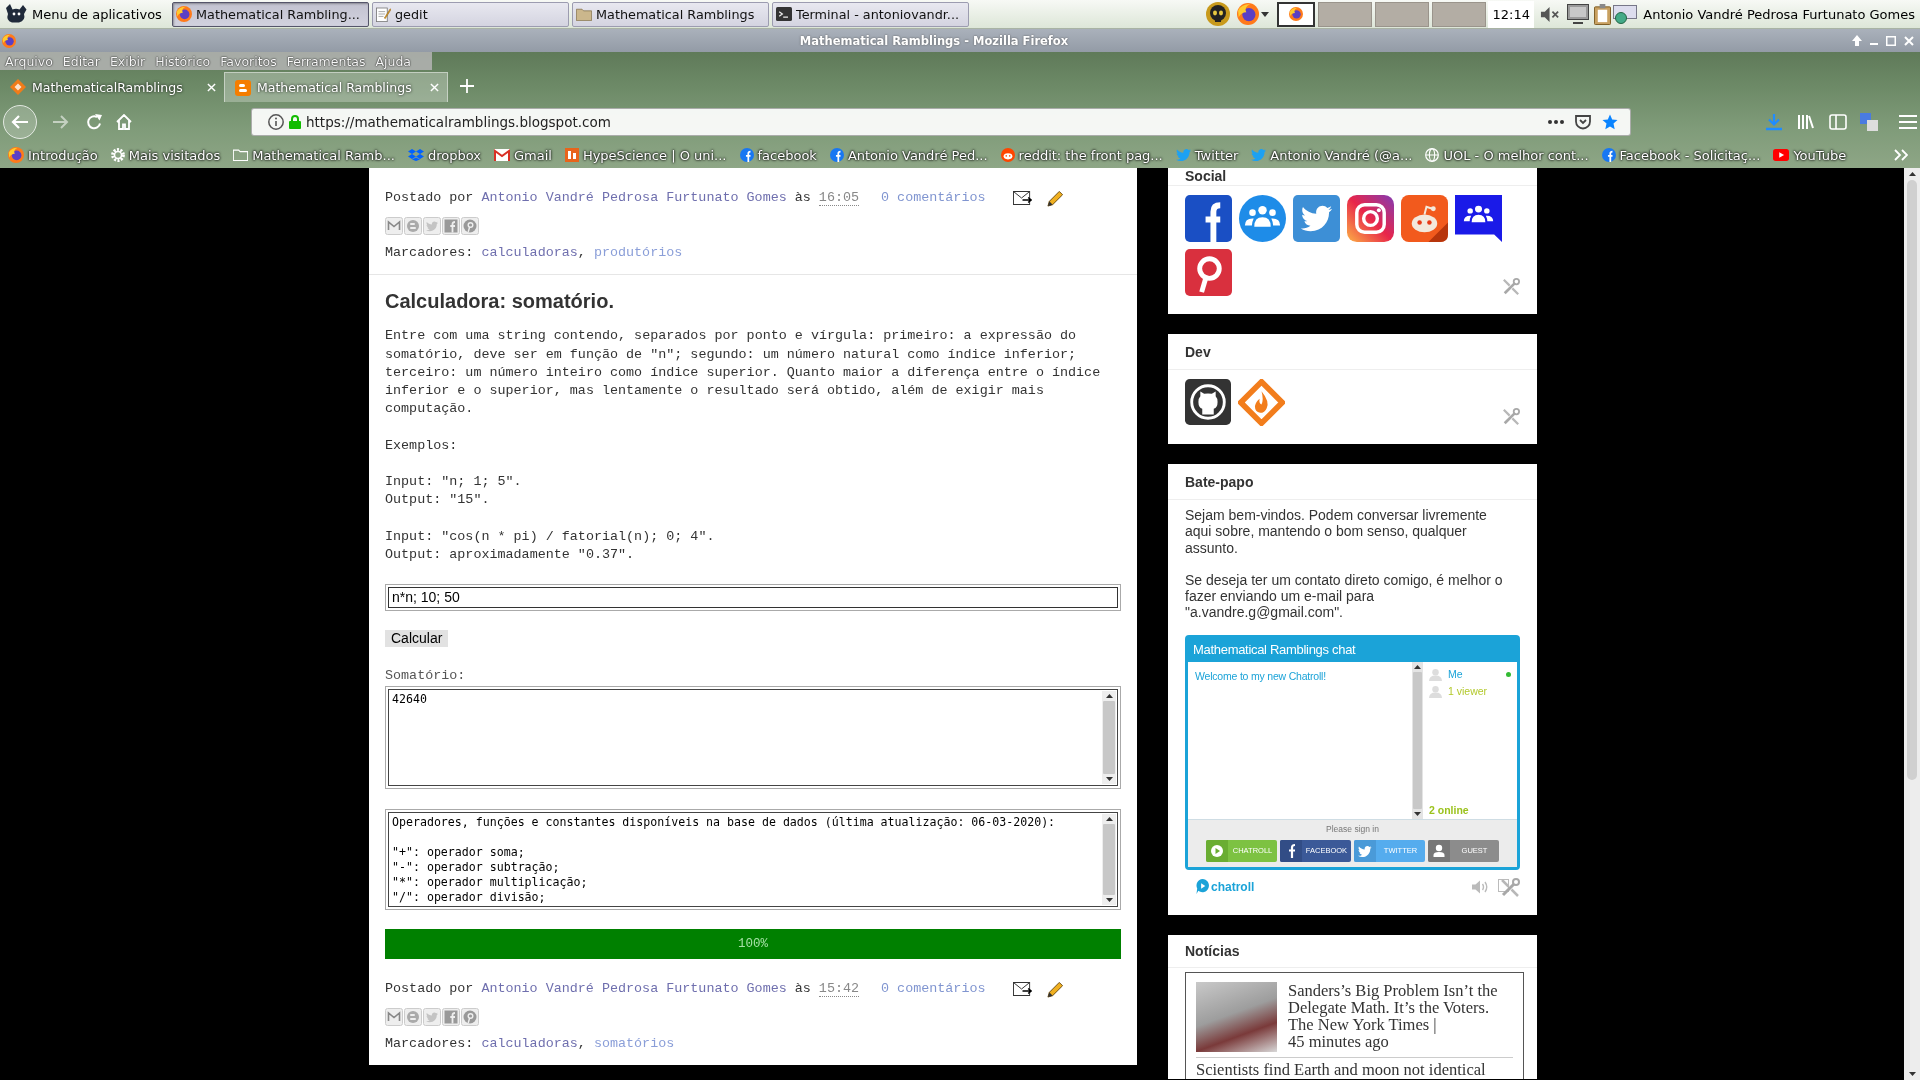  What do you see at coordinates (1478, 218) in the screenshot?
I see `group-chat-icon` at bounding box center [1478, 218].